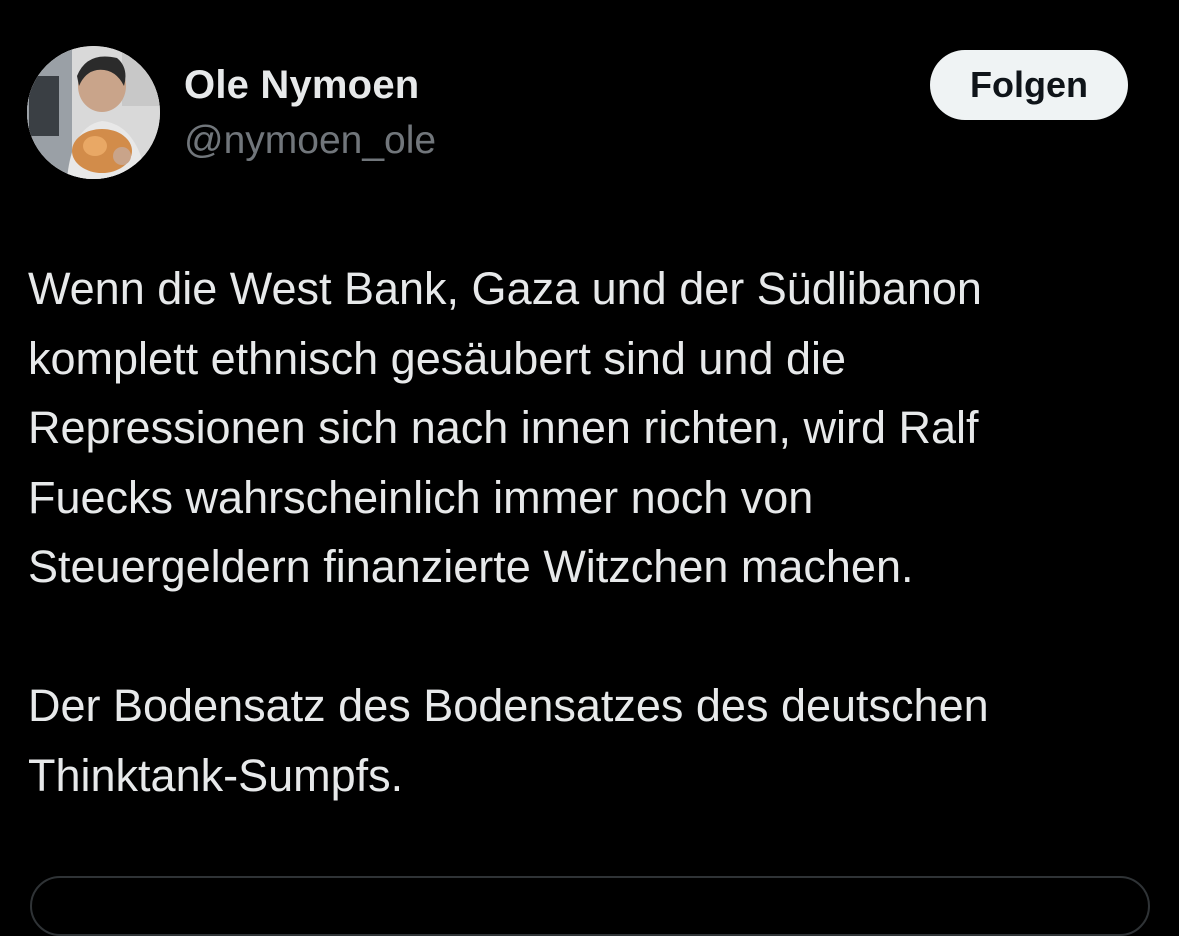 The width and height of the screenshot is (1179, 936). What do you see at coordinates (590, 906) in the screenshot?
I see `quoted-tweet-card` at bounding box center [590, 906].